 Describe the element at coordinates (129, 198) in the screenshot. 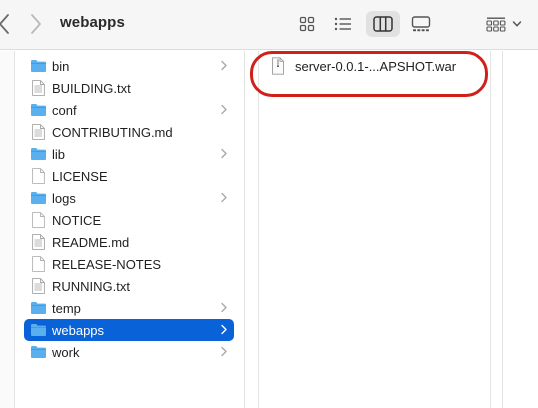

I see `folder-item: logs` at that location.